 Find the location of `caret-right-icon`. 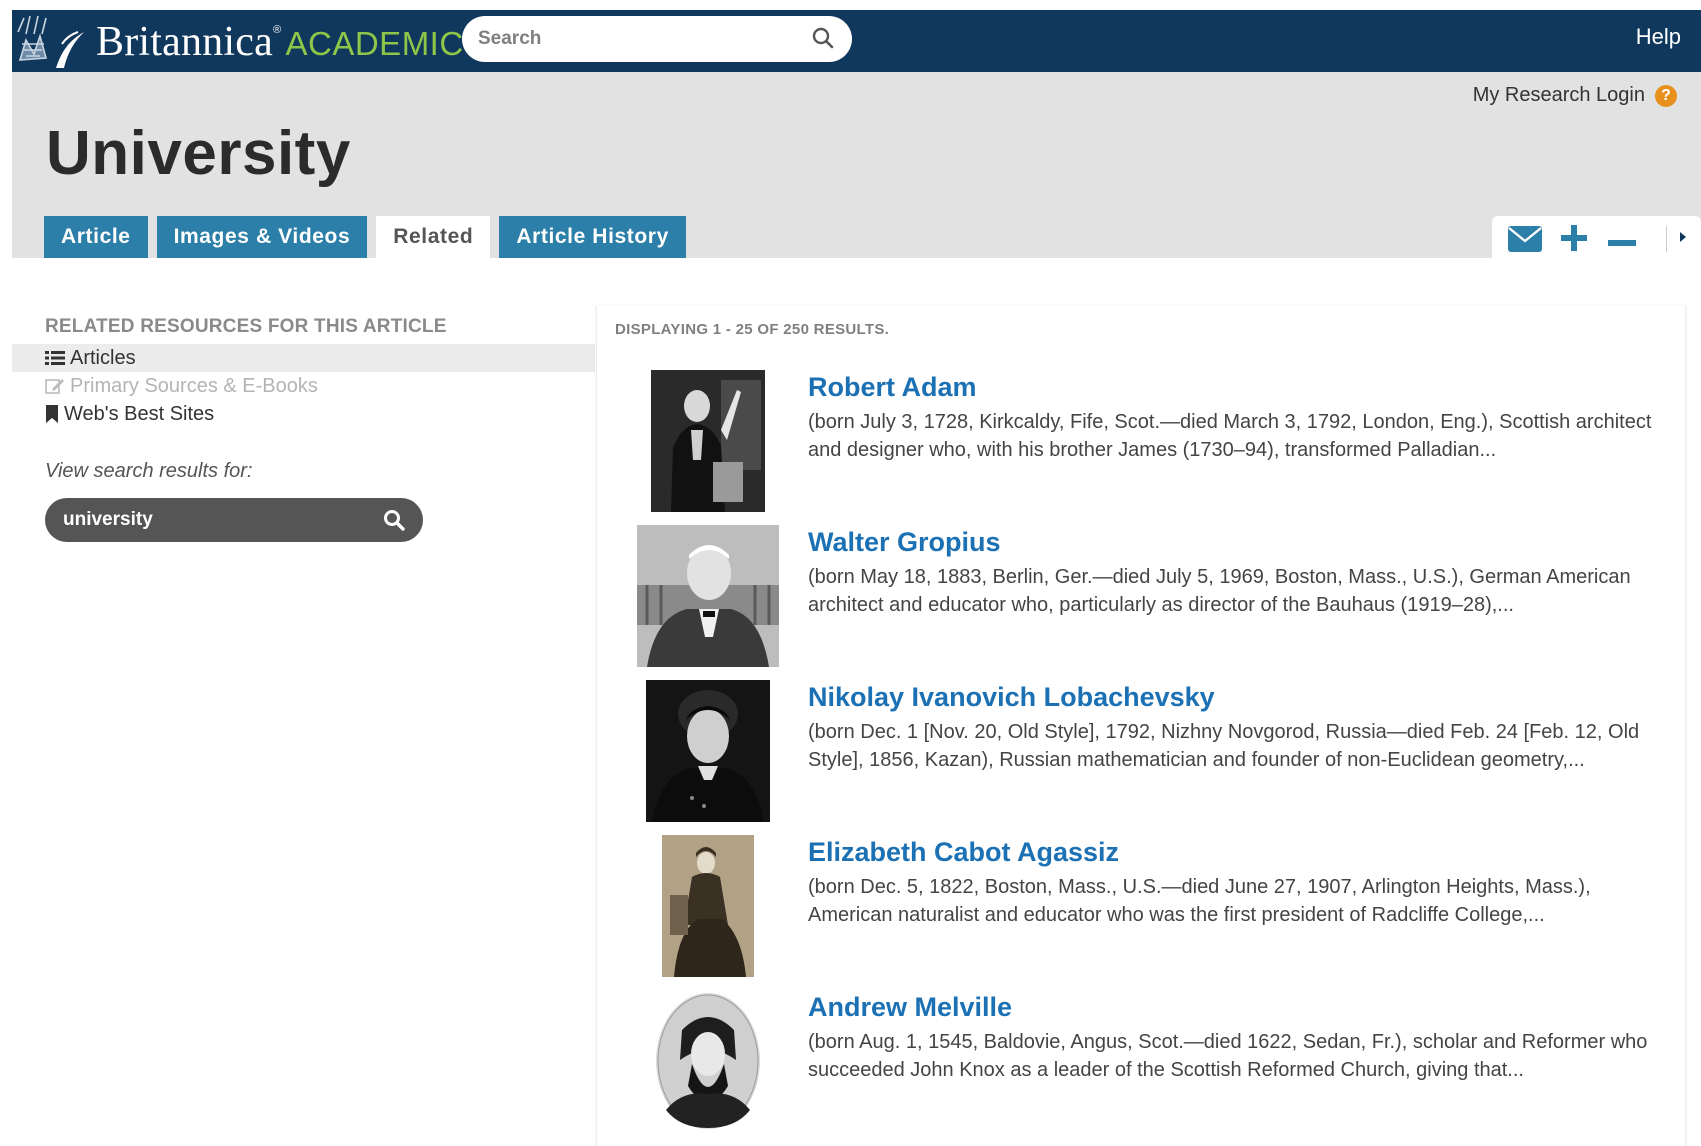

caret-right-icon is located at coordinates (1683, 239).